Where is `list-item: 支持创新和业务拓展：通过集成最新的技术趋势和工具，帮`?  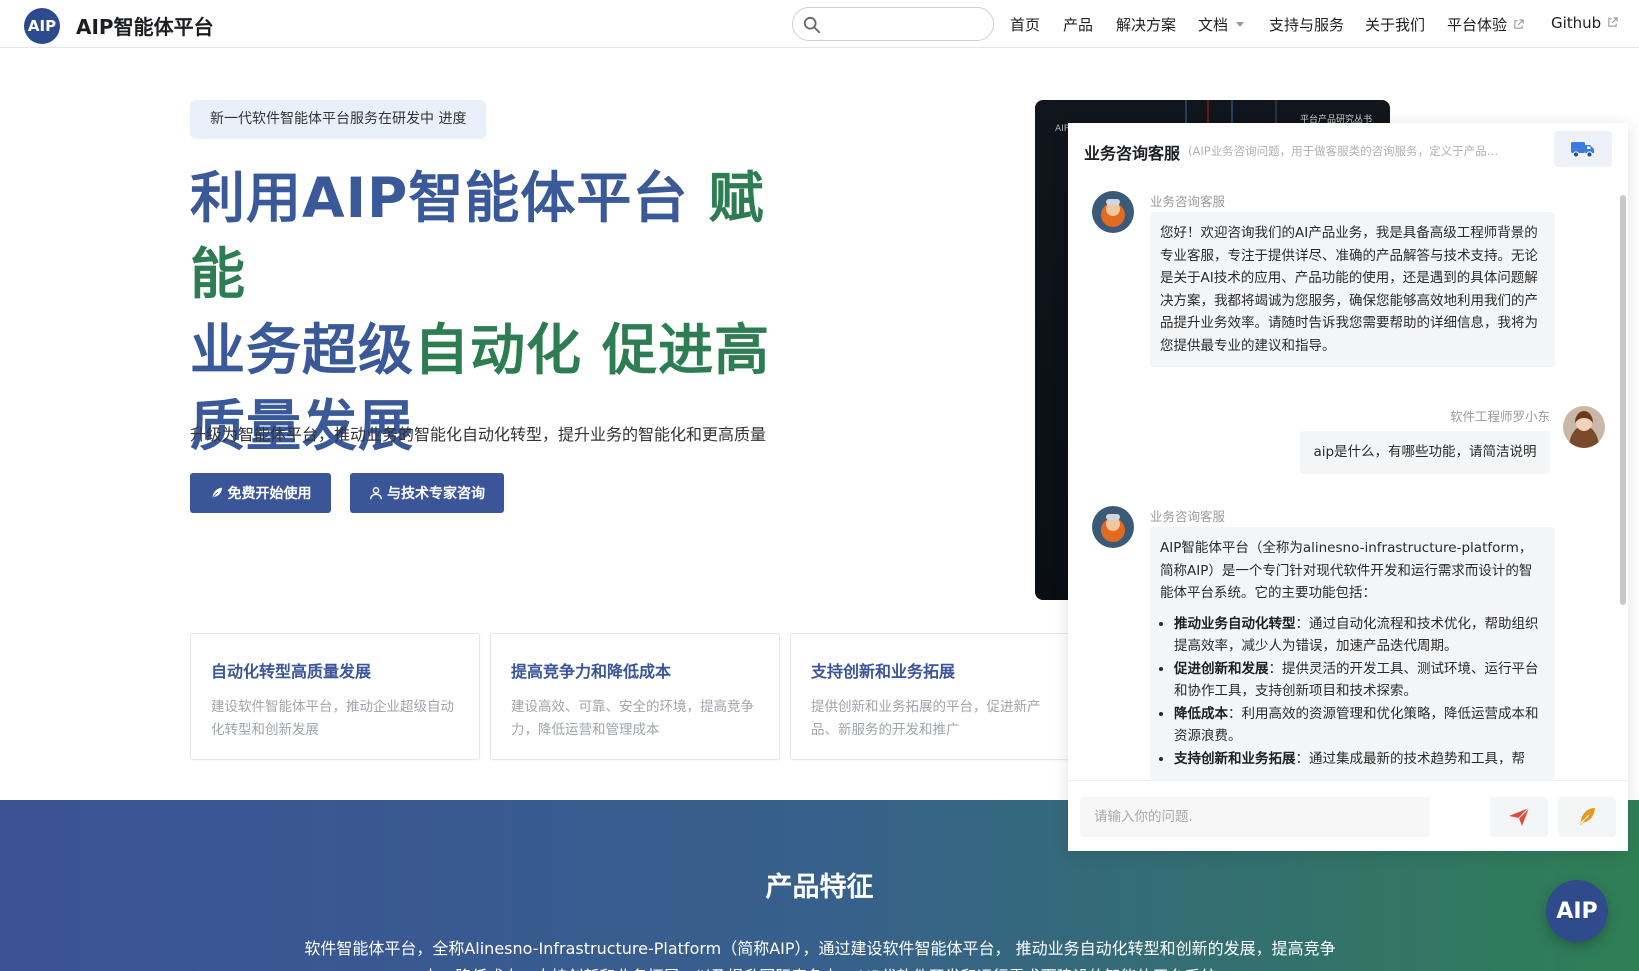
list-item: 支持创新和业务拓展：通过集成最新的技术趋势和工具，帮 is located at coordinates (1359, 759).